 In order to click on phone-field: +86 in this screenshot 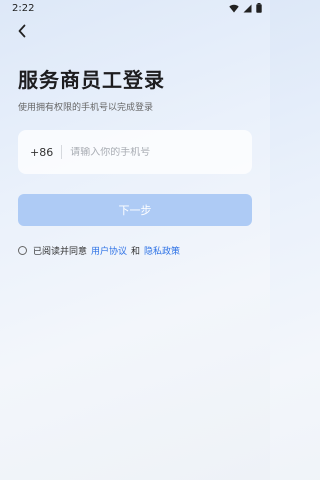, I will do `click(135, 152)`.